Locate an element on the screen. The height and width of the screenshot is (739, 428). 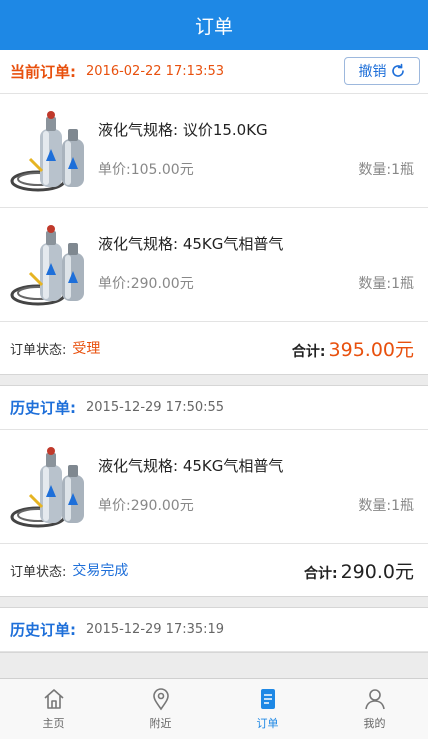
page-title: 订单 is located at coordinates (213, 26).